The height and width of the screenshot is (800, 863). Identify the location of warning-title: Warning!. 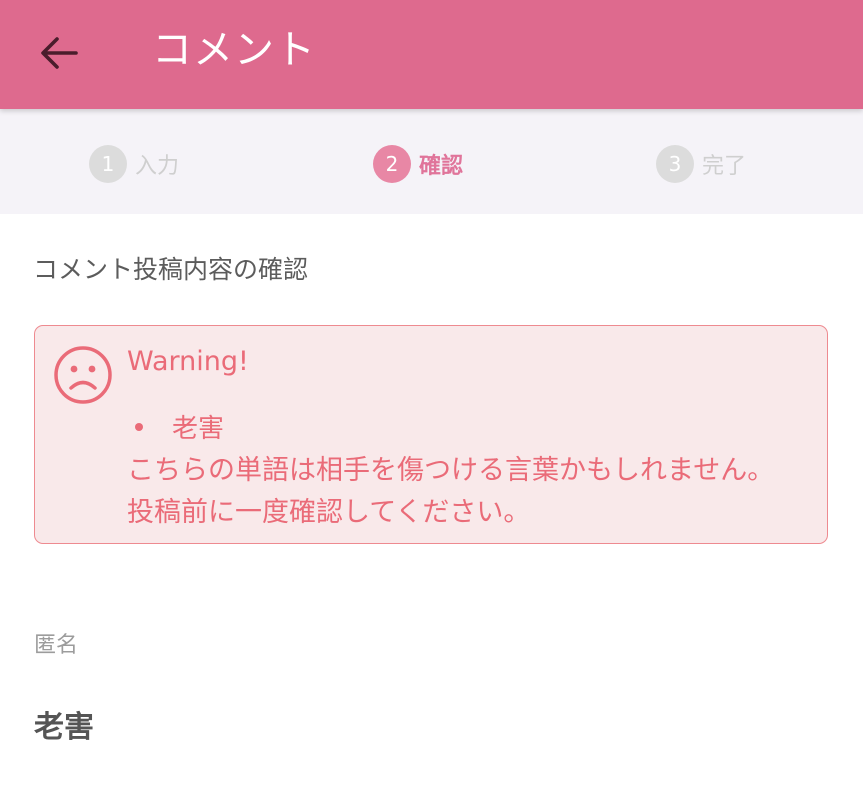
(188, 361).